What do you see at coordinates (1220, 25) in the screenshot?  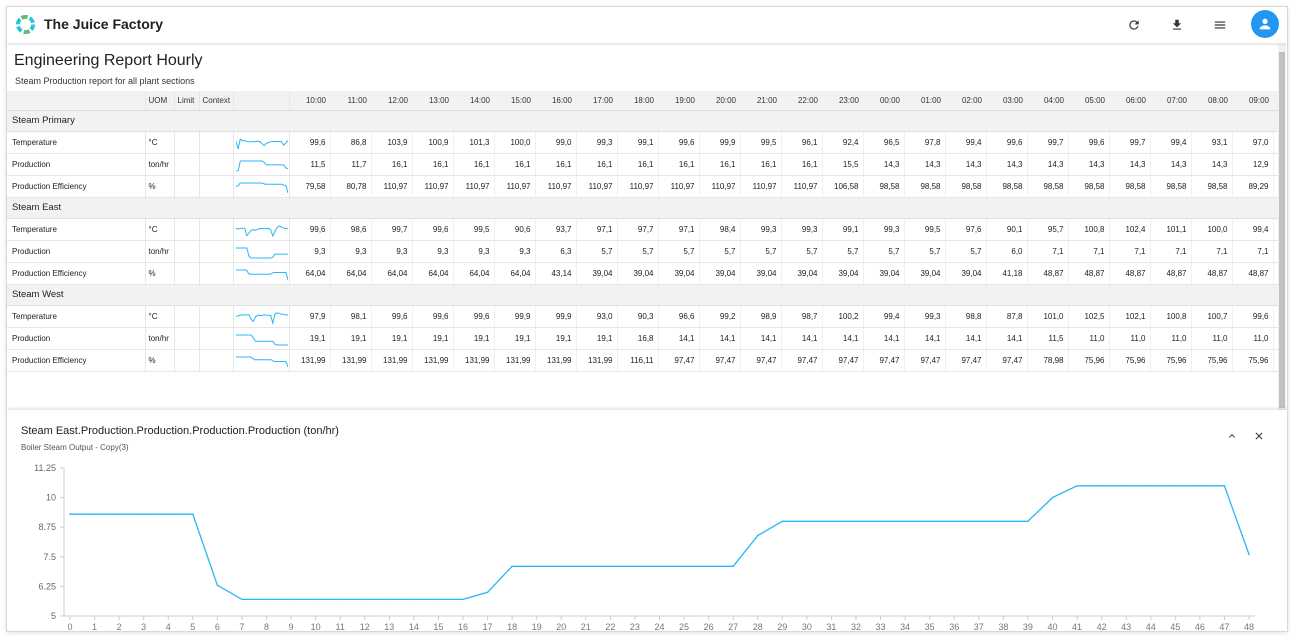 I see `menu-icon` at bounding box center [1220, 25].